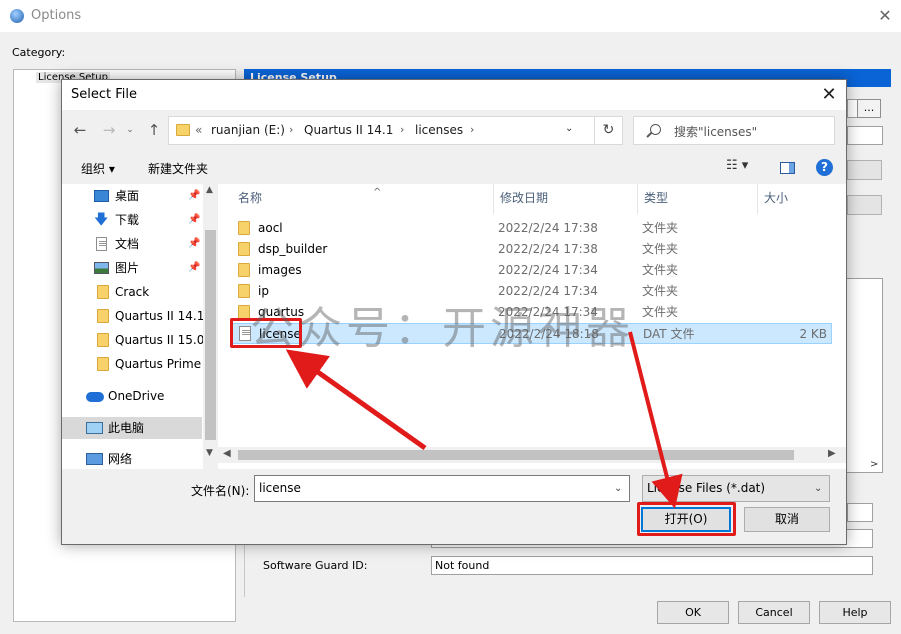  I want to click on filename-dropdown-icon: ⌄, so click(618, 488).